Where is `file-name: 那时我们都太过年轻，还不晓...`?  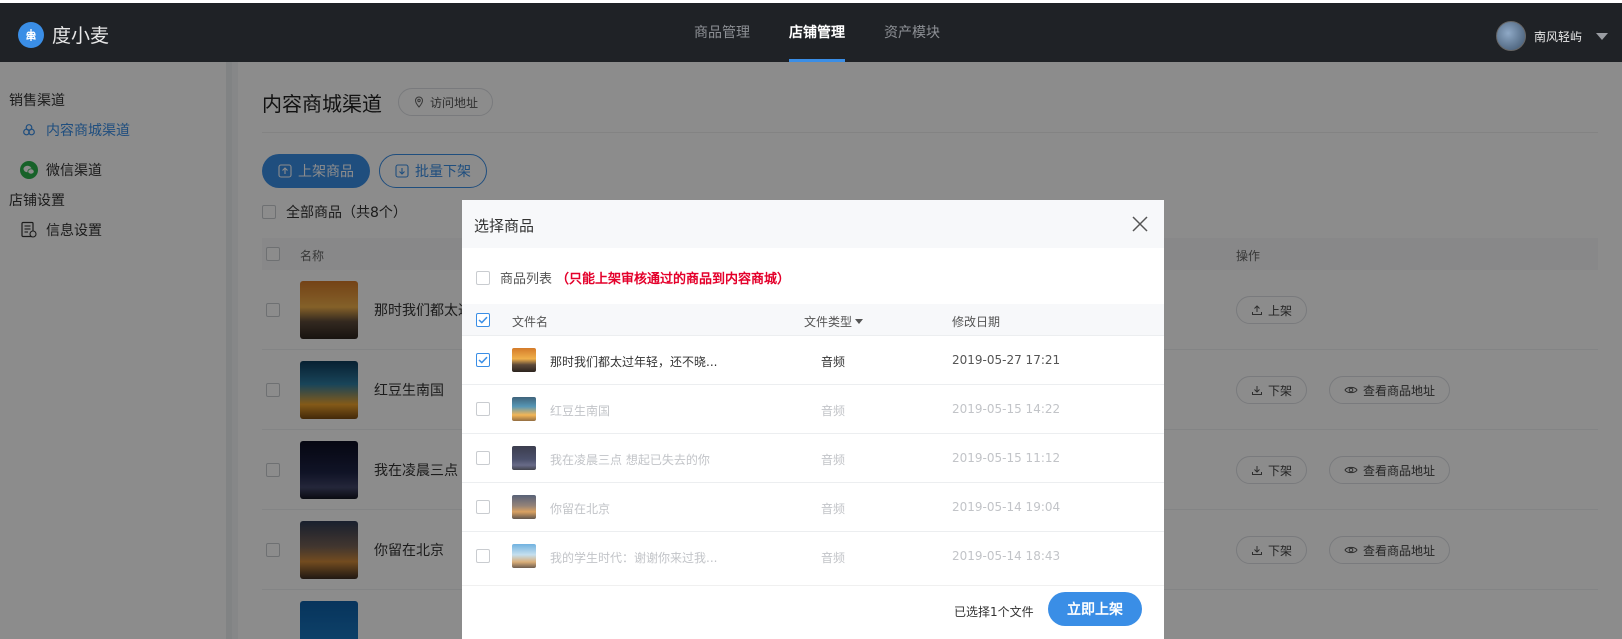 file-name: 那时我们都太过年轻，还不晓... is located at coordinates (634, 362).